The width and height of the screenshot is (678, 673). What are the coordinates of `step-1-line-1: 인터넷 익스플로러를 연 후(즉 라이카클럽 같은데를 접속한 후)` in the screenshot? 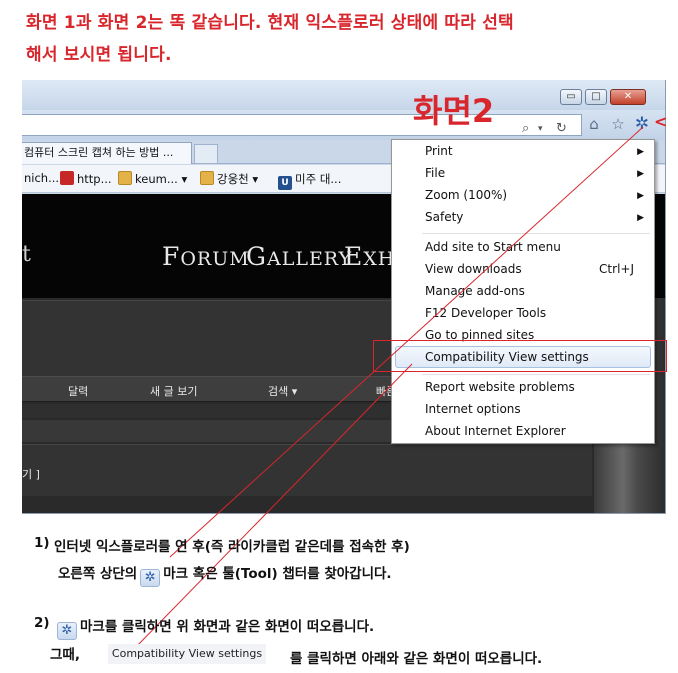 It's located at (232, 547).